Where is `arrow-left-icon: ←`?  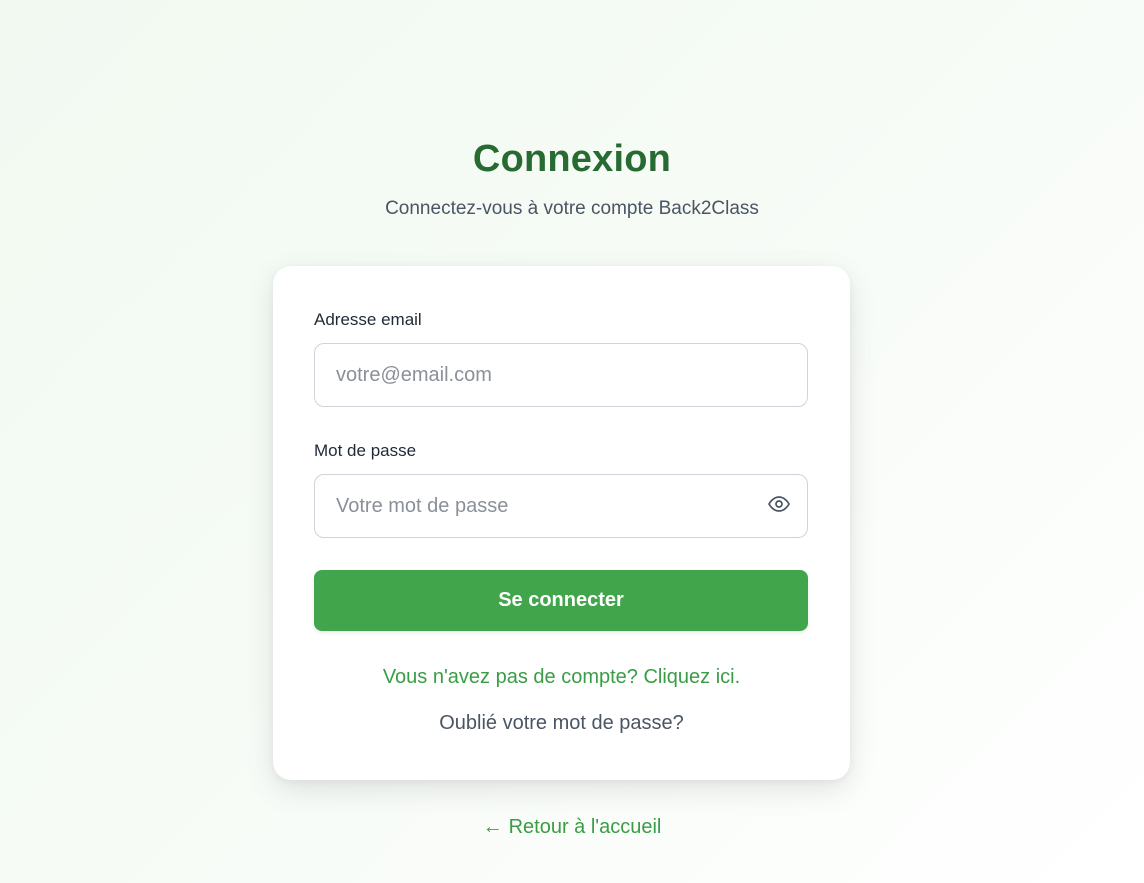 arrow-left-icon: ← is located at coordinates (492, 827).